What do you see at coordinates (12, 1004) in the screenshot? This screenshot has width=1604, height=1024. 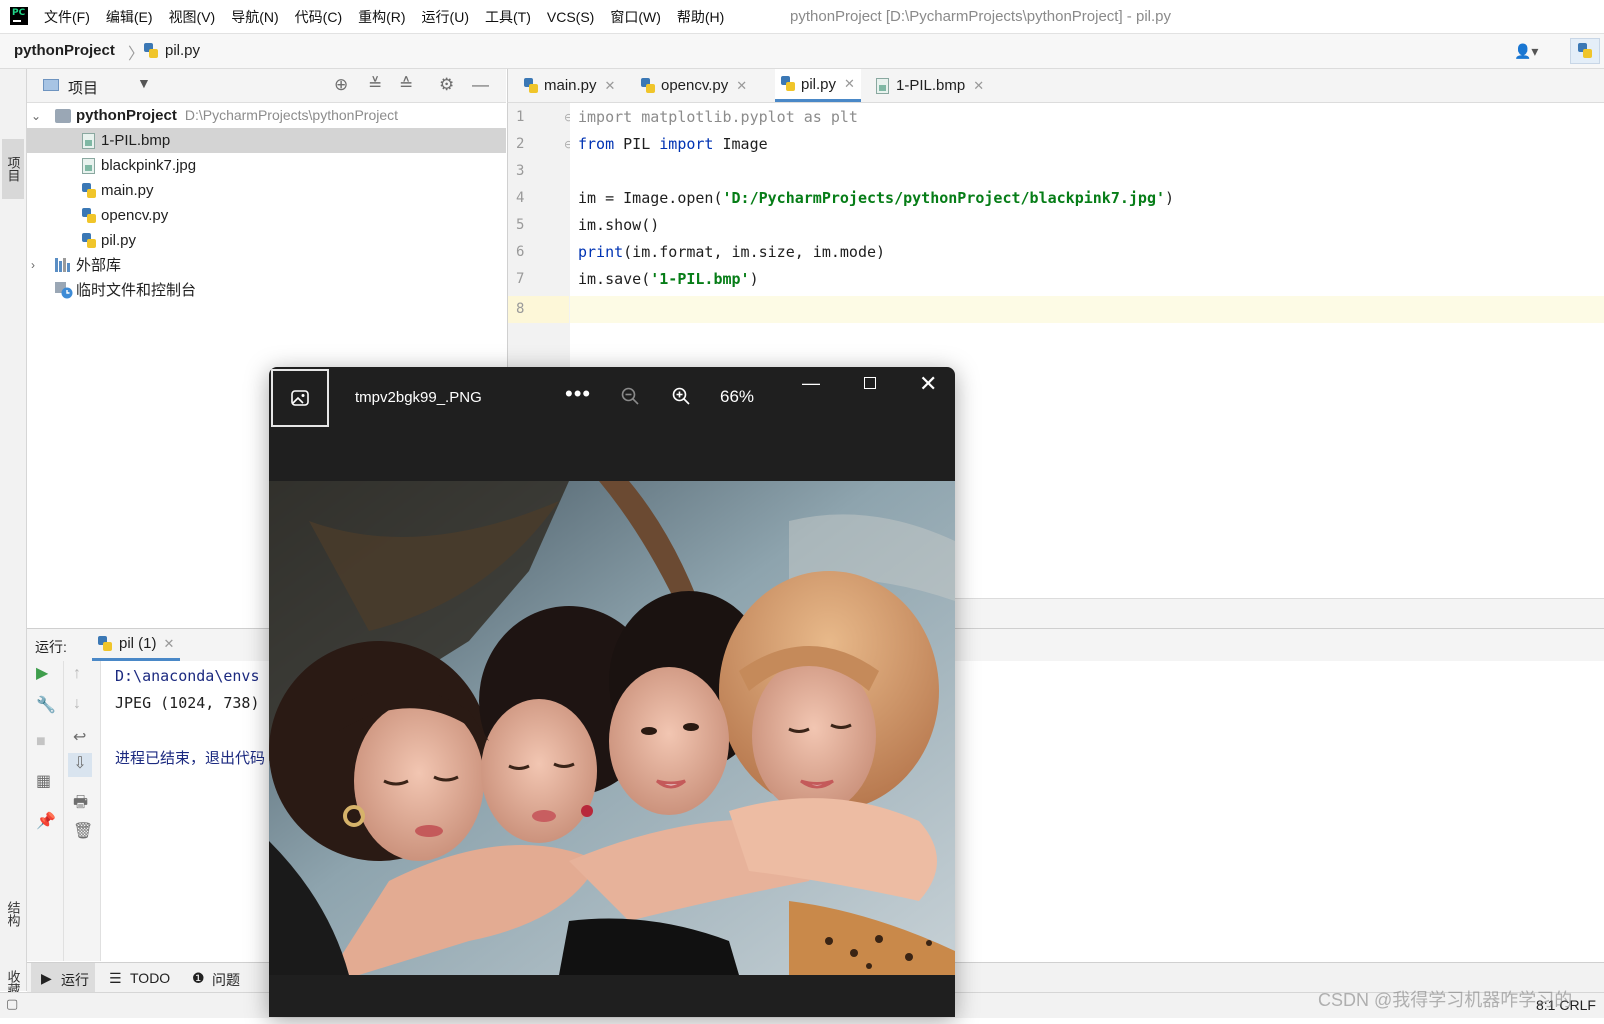 I see `layout-toggle-icon: ▢` at bounding box center [12, 1004].